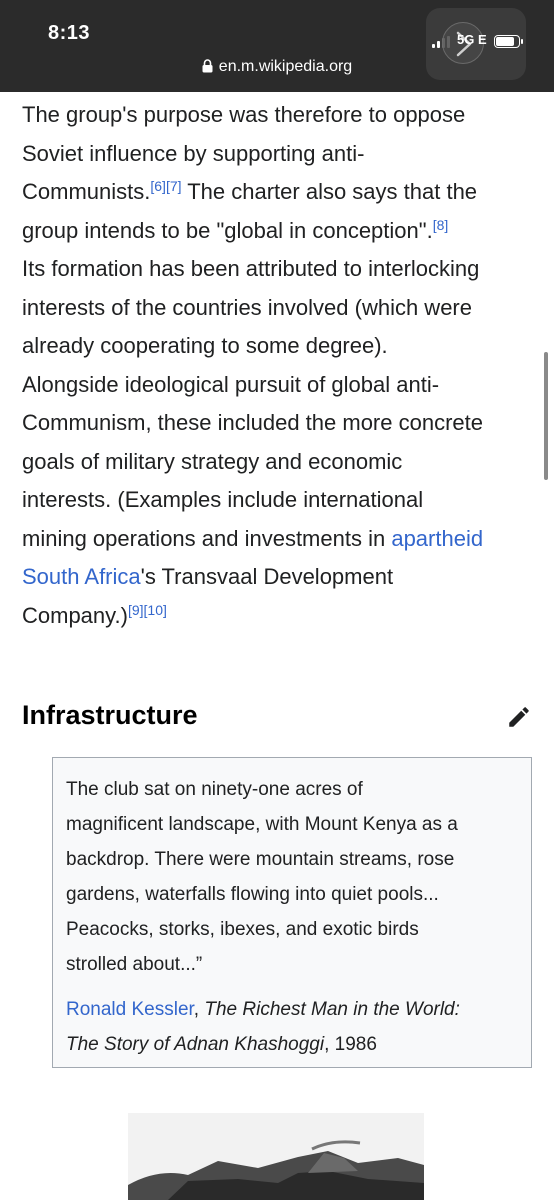 The width and height of the screenshot is (554, 1200). Describe the element at coordinates (134, 964) in the screenshot. I see `quote-line: strolled about...”` at that location.